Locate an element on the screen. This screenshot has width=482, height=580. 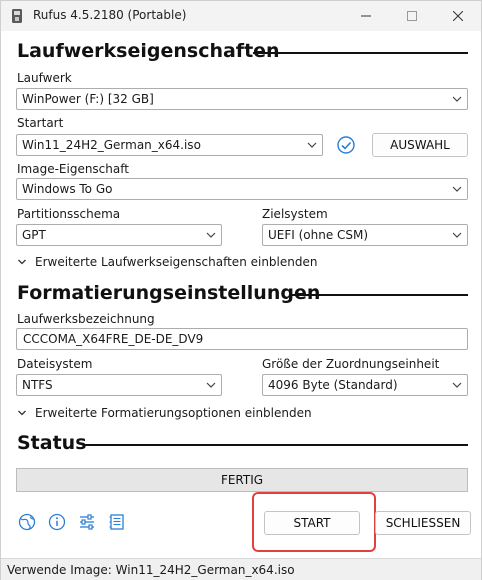
cluster-size-value: 4096 Byte (Standard) is located at coordinates (333, 385).